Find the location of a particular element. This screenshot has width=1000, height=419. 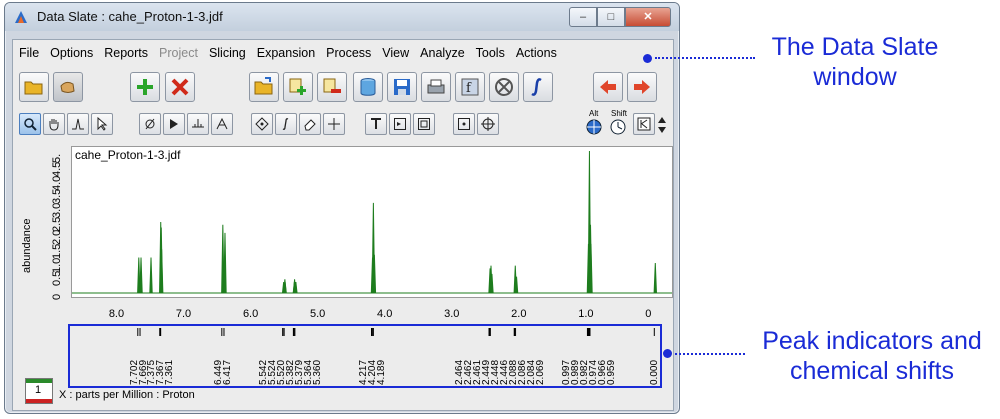

hand-pointer-icon is located at coordinates (67, 87).